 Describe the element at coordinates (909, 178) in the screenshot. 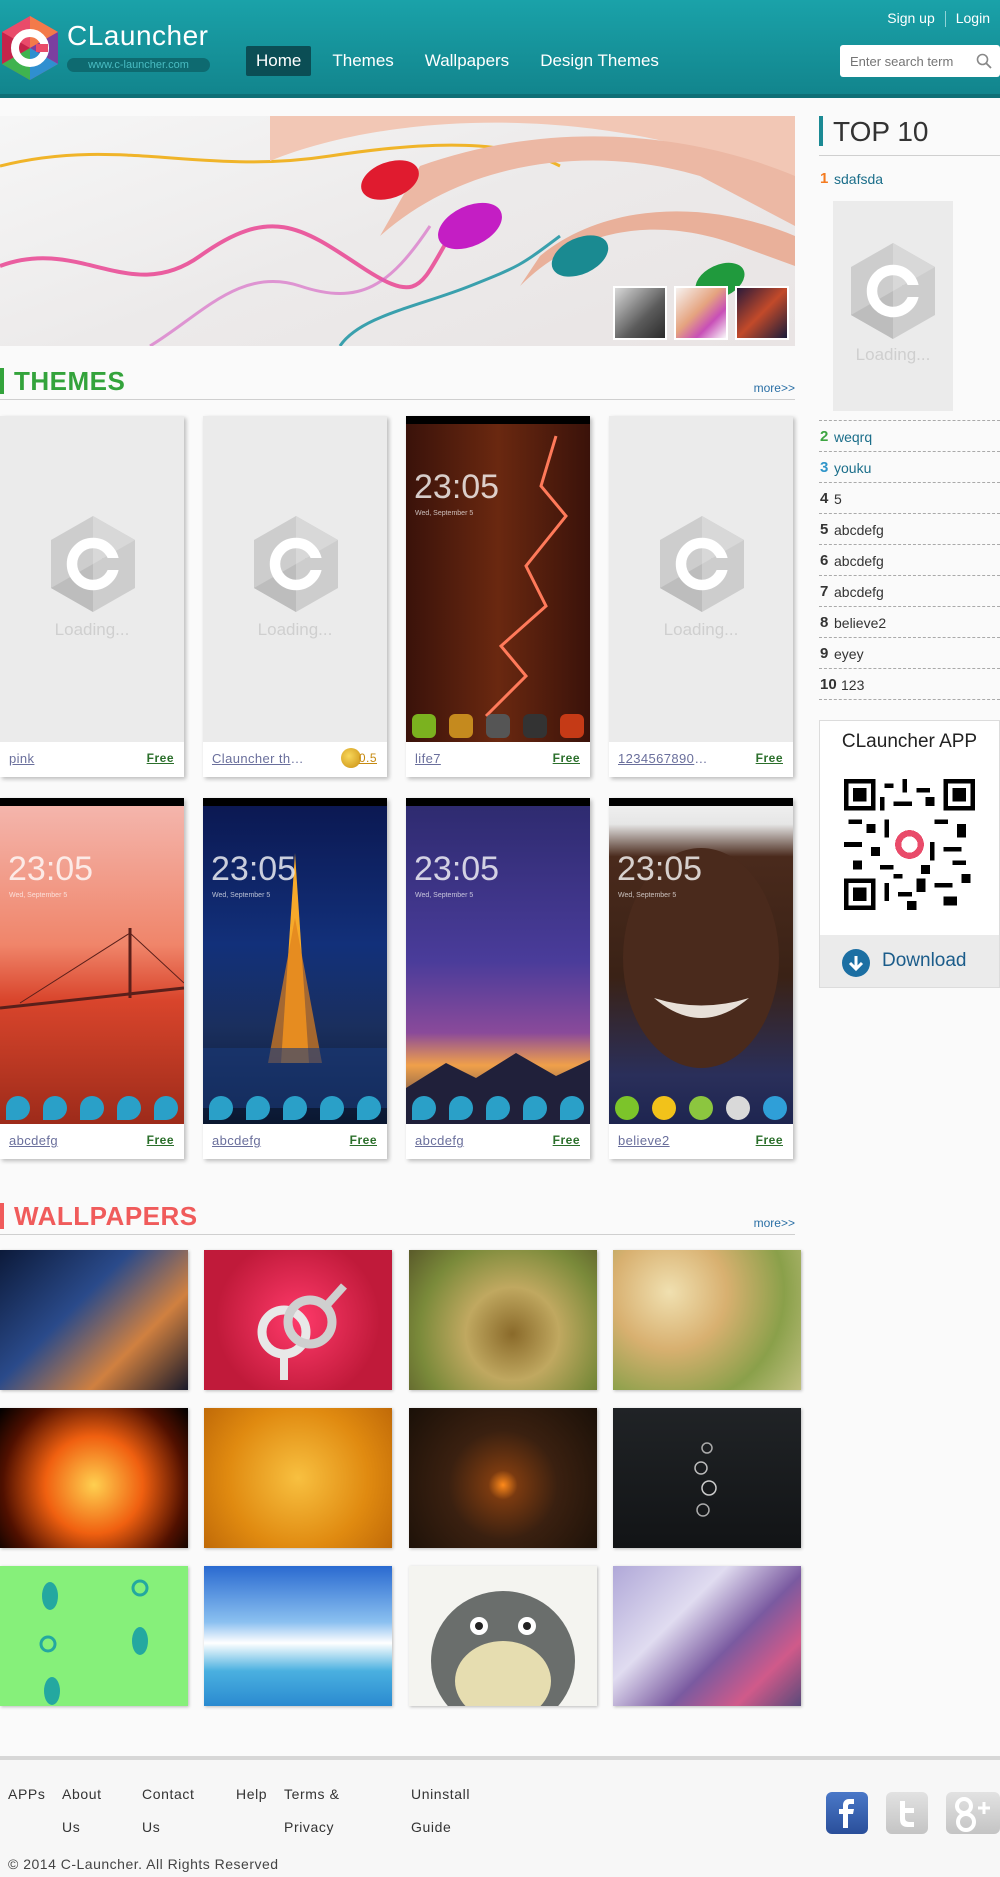

I see `rank-item: 1 sdafsda` at that location.